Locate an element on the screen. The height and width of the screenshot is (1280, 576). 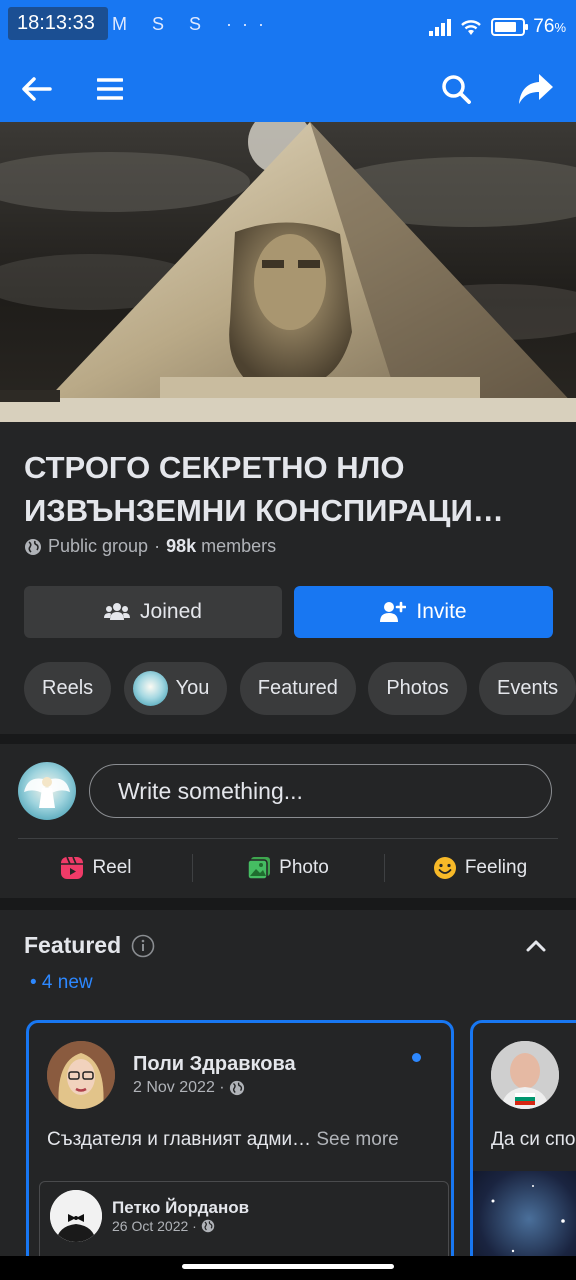
tab-featured: Featured is located at coordinates (297, 688).